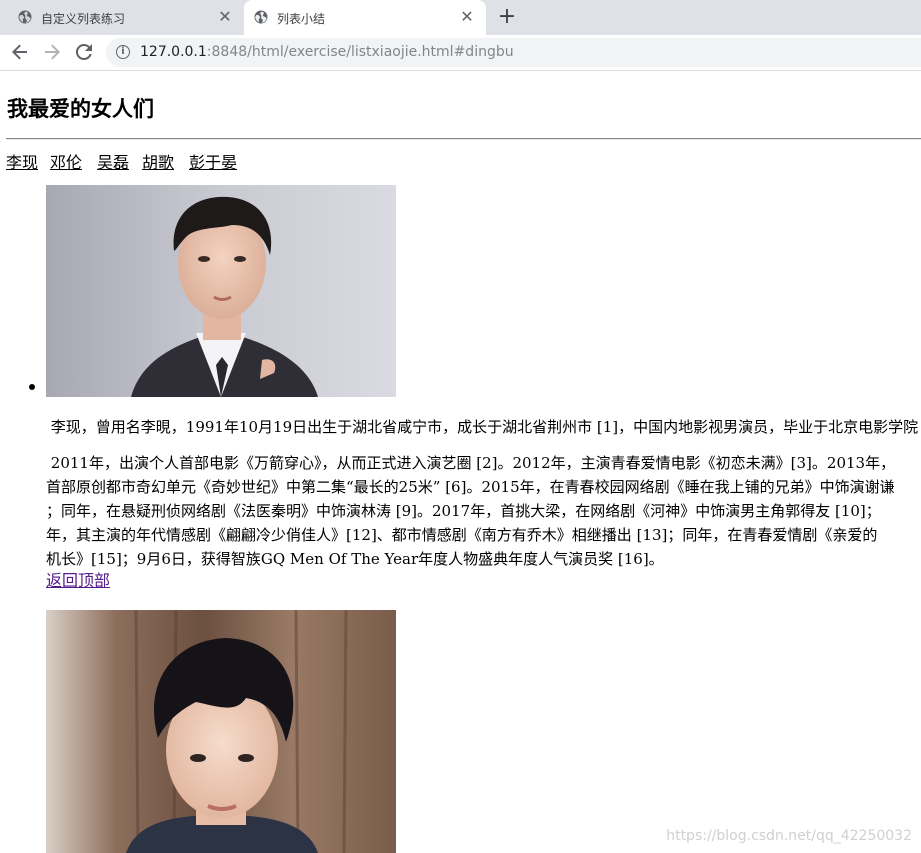 This screenshot has height=853, width=921. I want to click on tab-title: 列表小结, so click(301, 19).